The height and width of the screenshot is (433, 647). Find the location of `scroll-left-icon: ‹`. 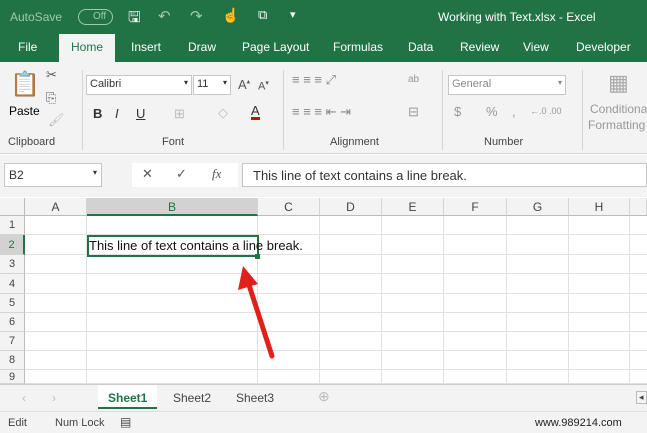

scroll-left-icon: ‹ is located at coordinates (24, 398).